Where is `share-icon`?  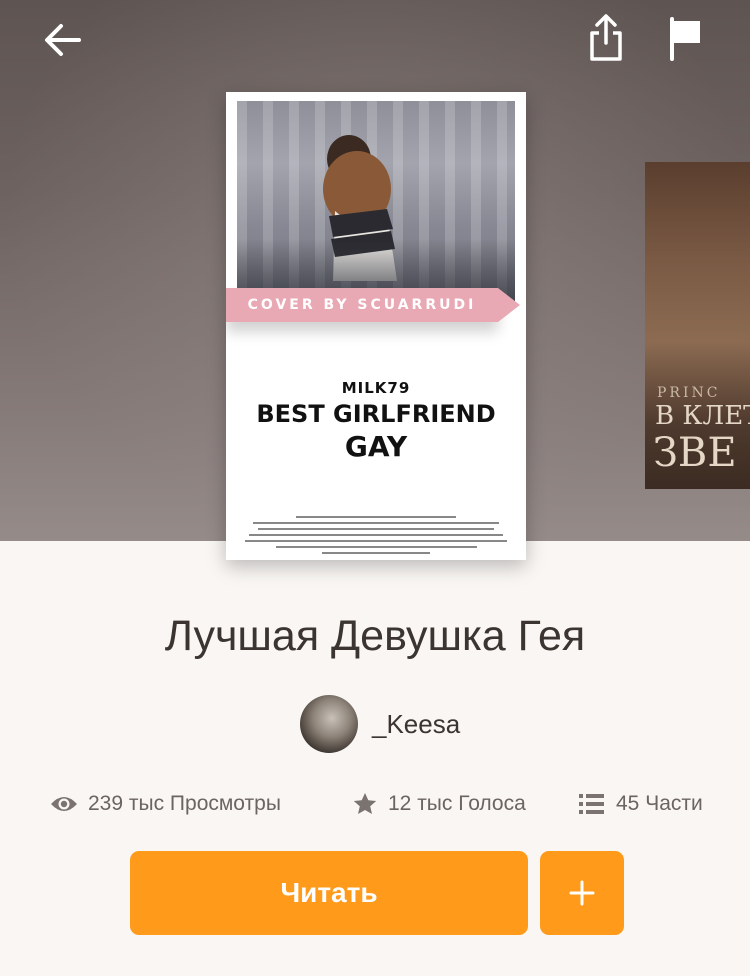
share-icon is located at coordinates (606, 37).